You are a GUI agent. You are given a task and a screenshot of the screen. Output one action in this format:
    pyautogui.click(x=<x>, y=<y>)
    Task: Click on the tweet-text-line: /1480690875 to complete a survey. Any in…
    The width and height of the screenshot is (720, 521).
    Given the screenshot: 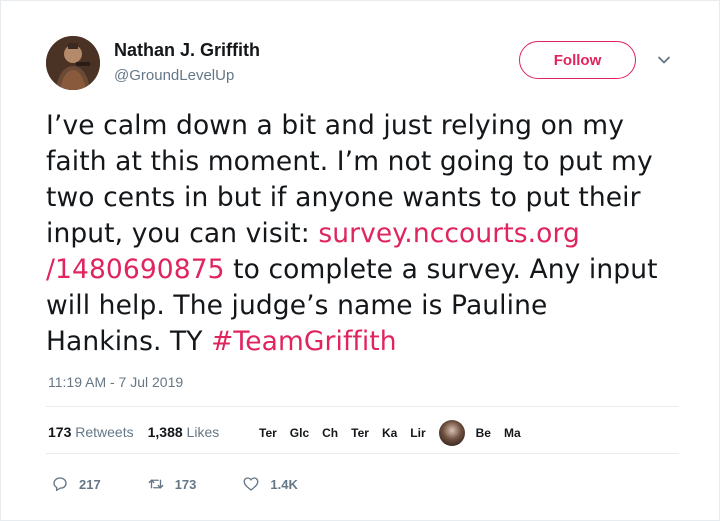 What is the action you would take?
    pyautogui.click(x=366, y=270)
    